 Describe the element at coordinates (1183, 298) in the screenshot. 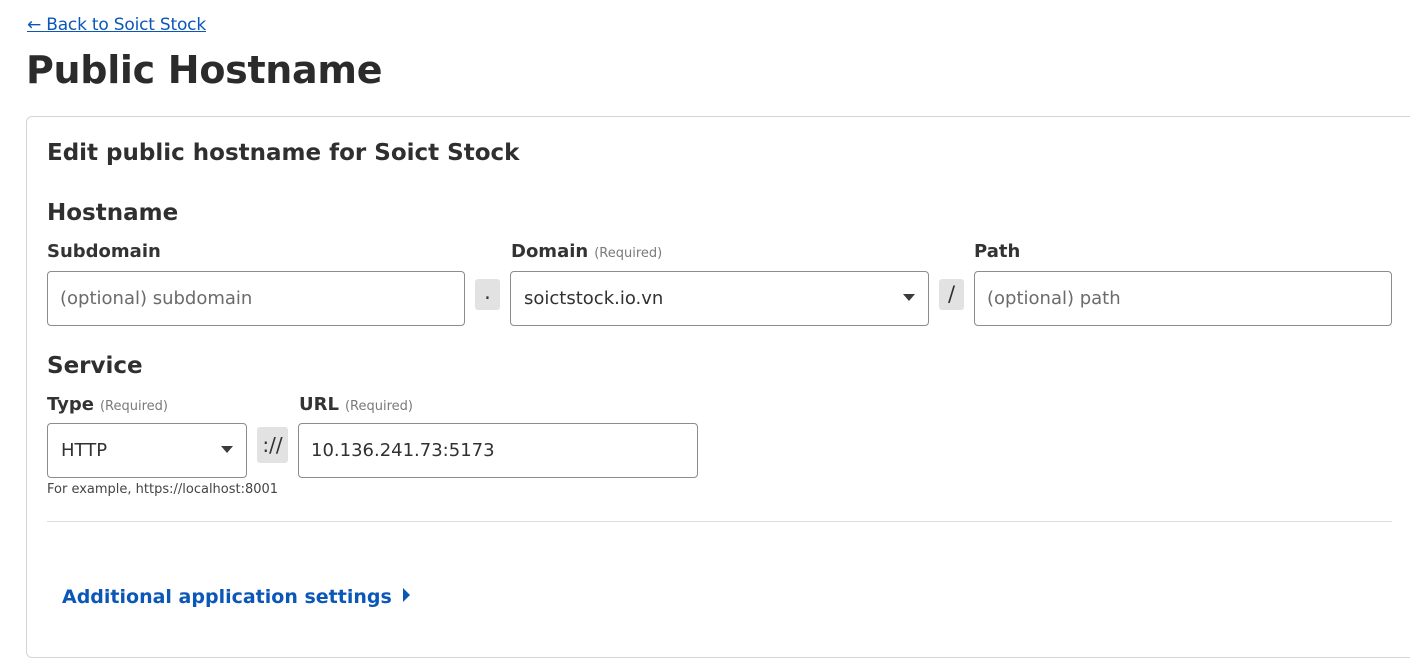

I see `path-input` at that location.